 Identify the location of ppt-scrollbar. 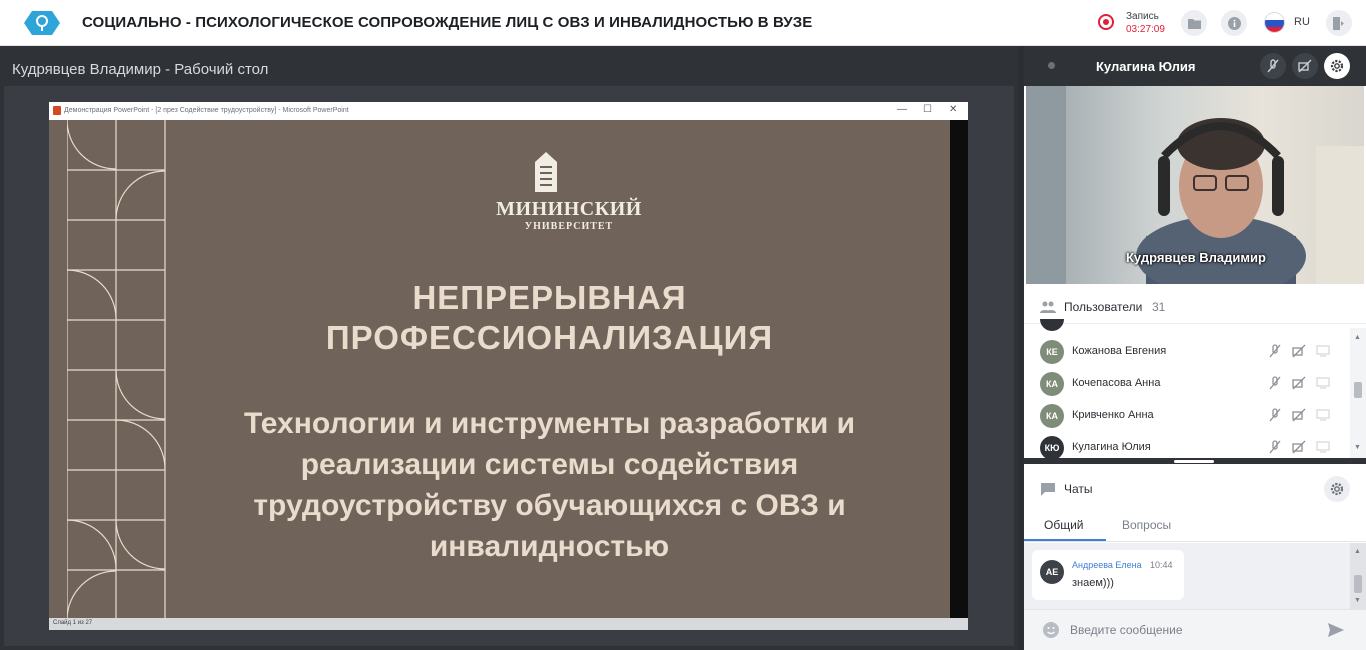
(959, 369).